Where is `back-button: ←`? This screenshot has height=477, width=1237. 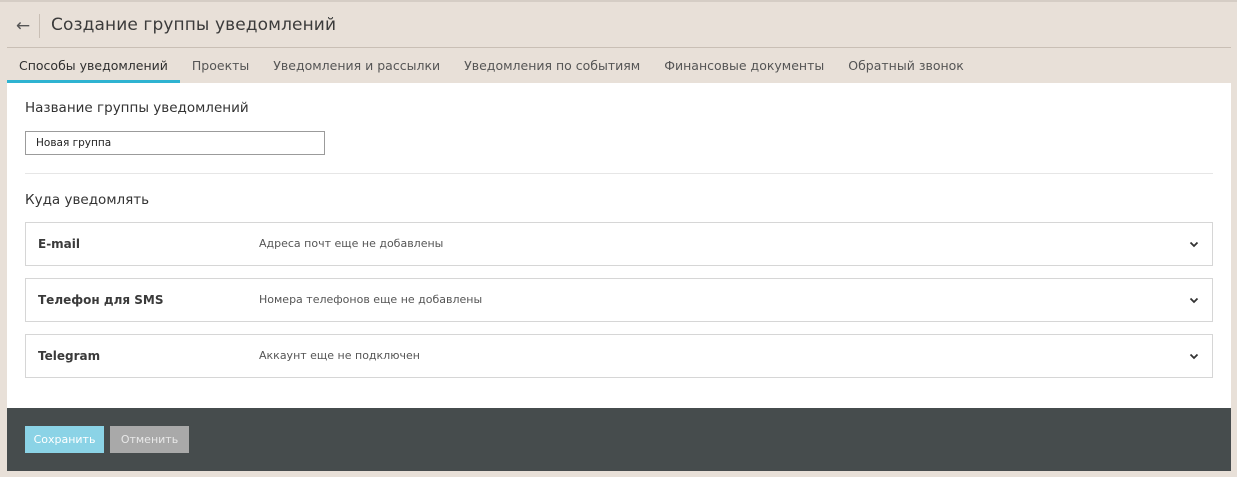
back-button: ← is located at coordinates (23, 25).